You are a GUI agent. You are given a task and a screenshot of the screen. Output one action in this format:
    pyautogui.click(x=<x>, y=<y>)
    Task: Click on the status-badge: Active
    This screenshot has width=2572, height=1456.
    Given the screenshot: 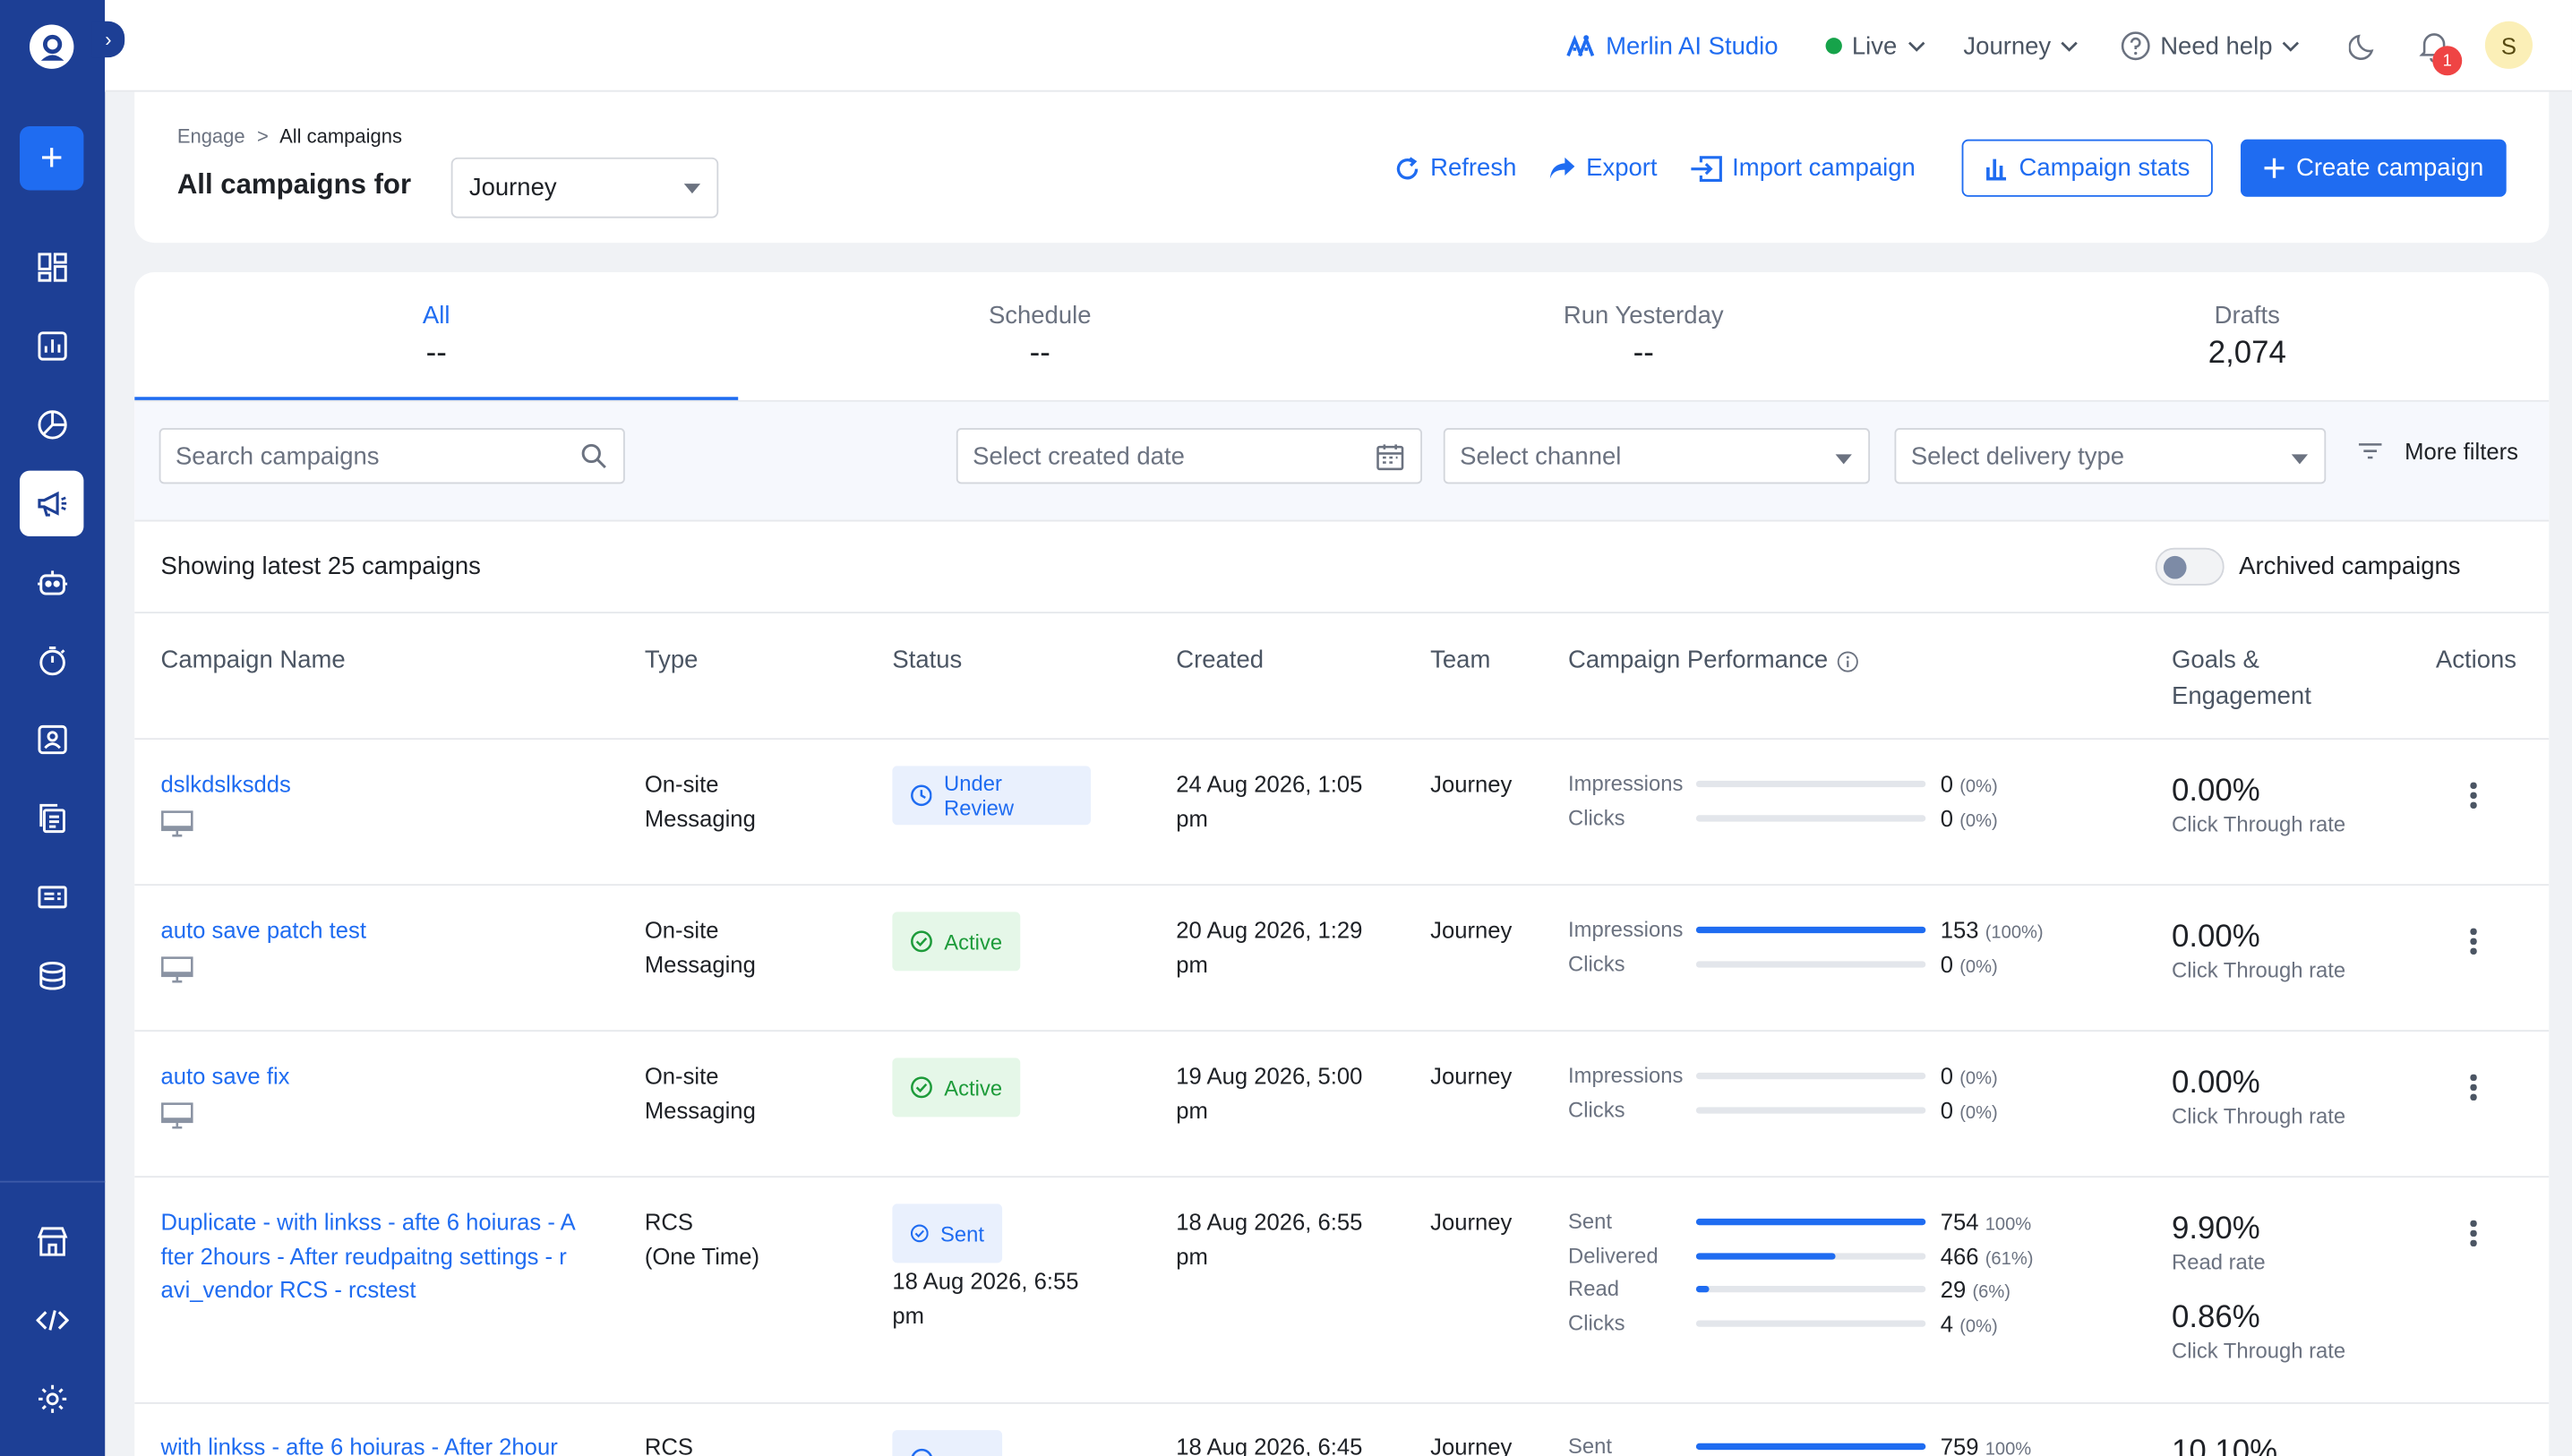 What is the action you would take?
    pyautogui.click(x=957, y=1088)
    